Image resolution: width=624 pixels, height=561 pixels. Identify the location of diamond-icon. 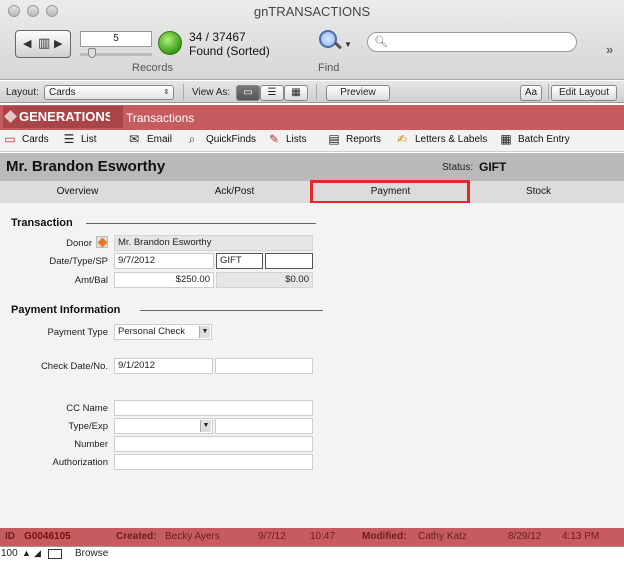
(102, 242).